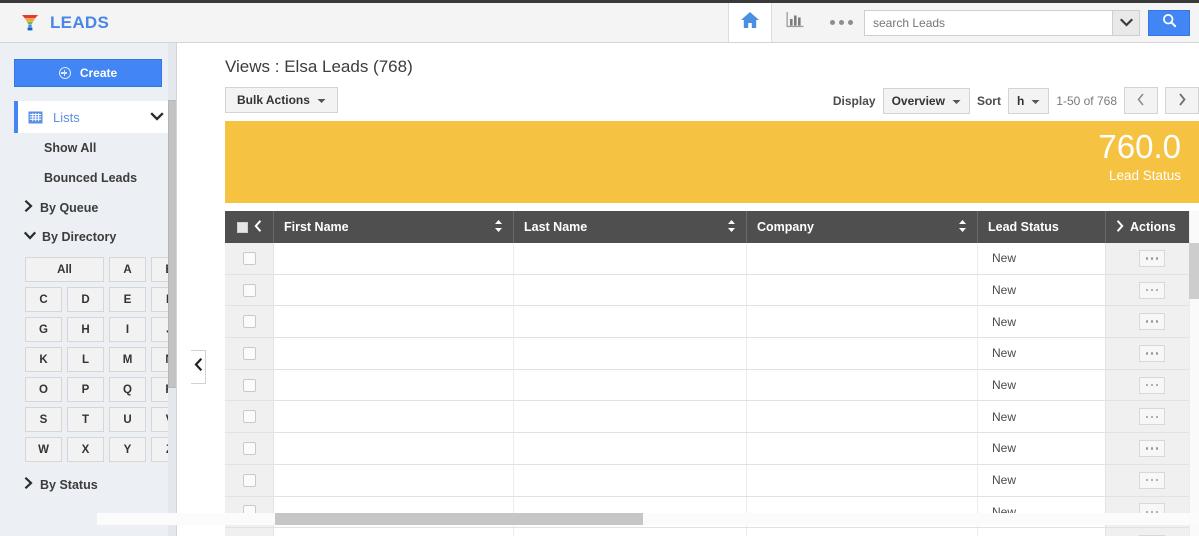 This screenshot has width=1199, height=536. Describe the element at coordinates (127, 389) in the screenshot. I see `alpha-filter-q: Q` at that location.